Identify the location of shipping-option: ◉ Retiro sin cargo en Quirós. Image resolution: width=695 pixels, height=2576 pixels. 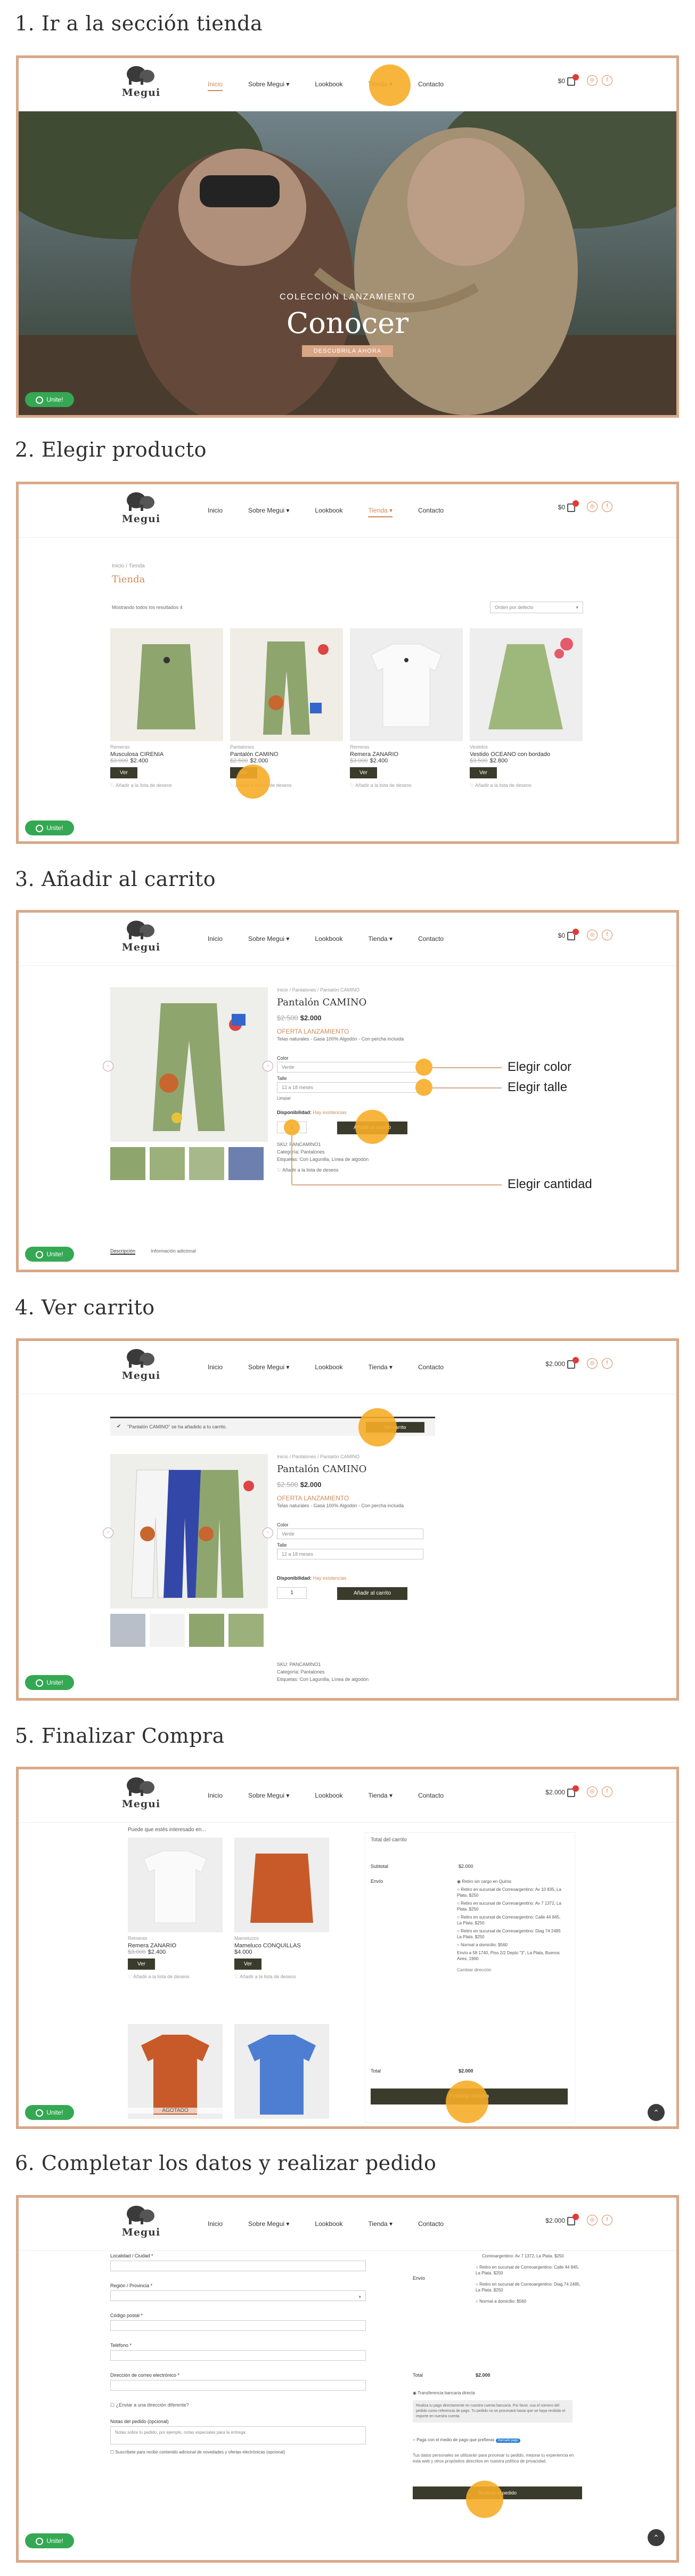
(510, 1881).